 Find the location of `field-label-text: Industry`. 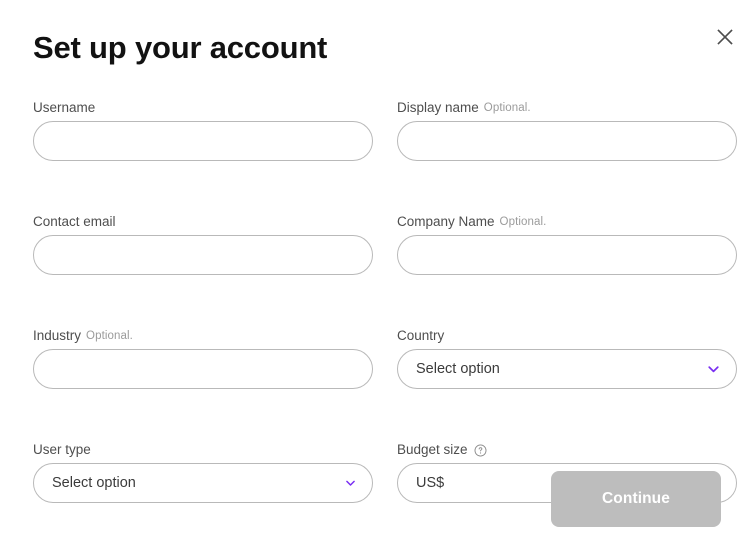

field-label-text: Industry is located at coordinates (57, 335).